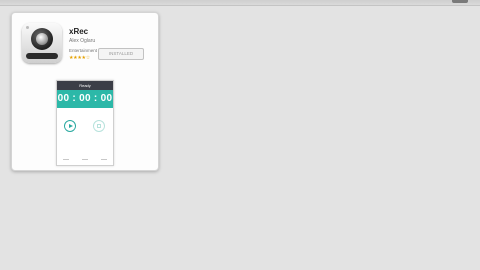  Describe the element at coordinates (42, 56) in the screenshot. I see `camera-base` at that location.